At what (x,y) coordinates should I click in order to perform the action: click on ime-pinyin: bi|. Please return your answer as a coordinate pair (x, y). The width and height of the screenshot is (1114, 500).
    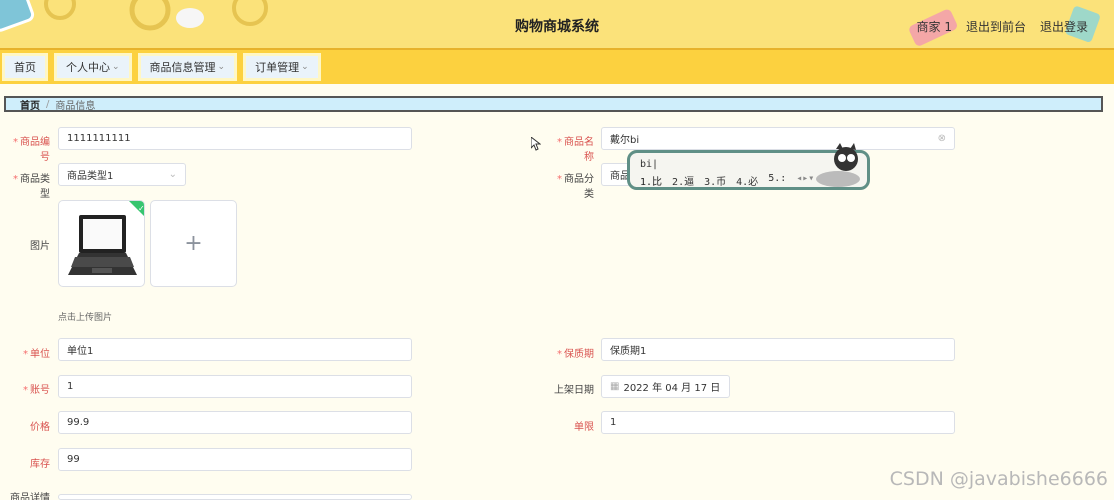
    Looking at the image, I should click on (649, 164).